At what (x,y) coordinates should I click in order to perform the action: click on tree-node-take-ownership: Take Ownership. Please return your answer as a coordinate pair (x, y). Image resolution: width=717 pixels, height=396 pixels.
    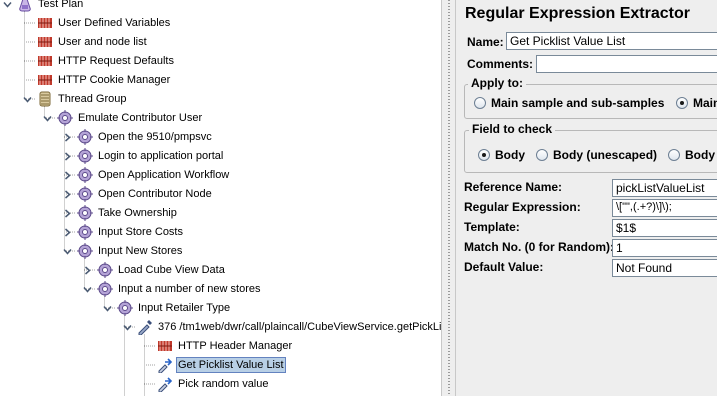
    Looking at the image, I should click on (128, 212).